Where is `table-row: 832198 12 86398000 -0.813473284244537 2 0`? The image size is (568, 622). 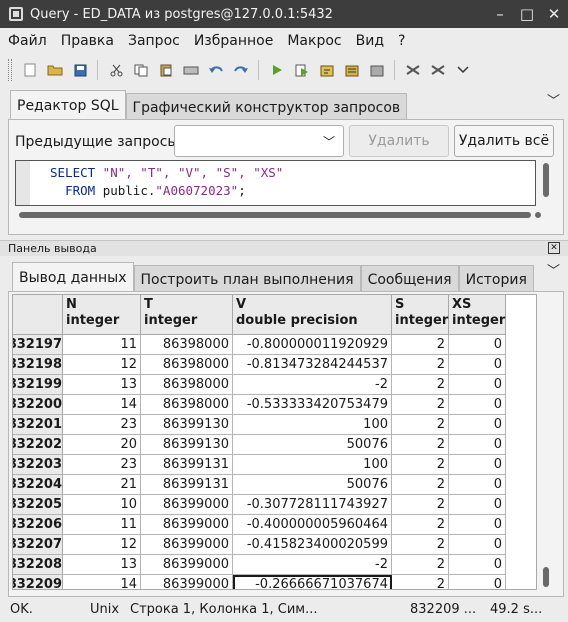 table-row: 832198 12 86398000 -0.813473284244537 2 0 is located at coordinates (259, 365).